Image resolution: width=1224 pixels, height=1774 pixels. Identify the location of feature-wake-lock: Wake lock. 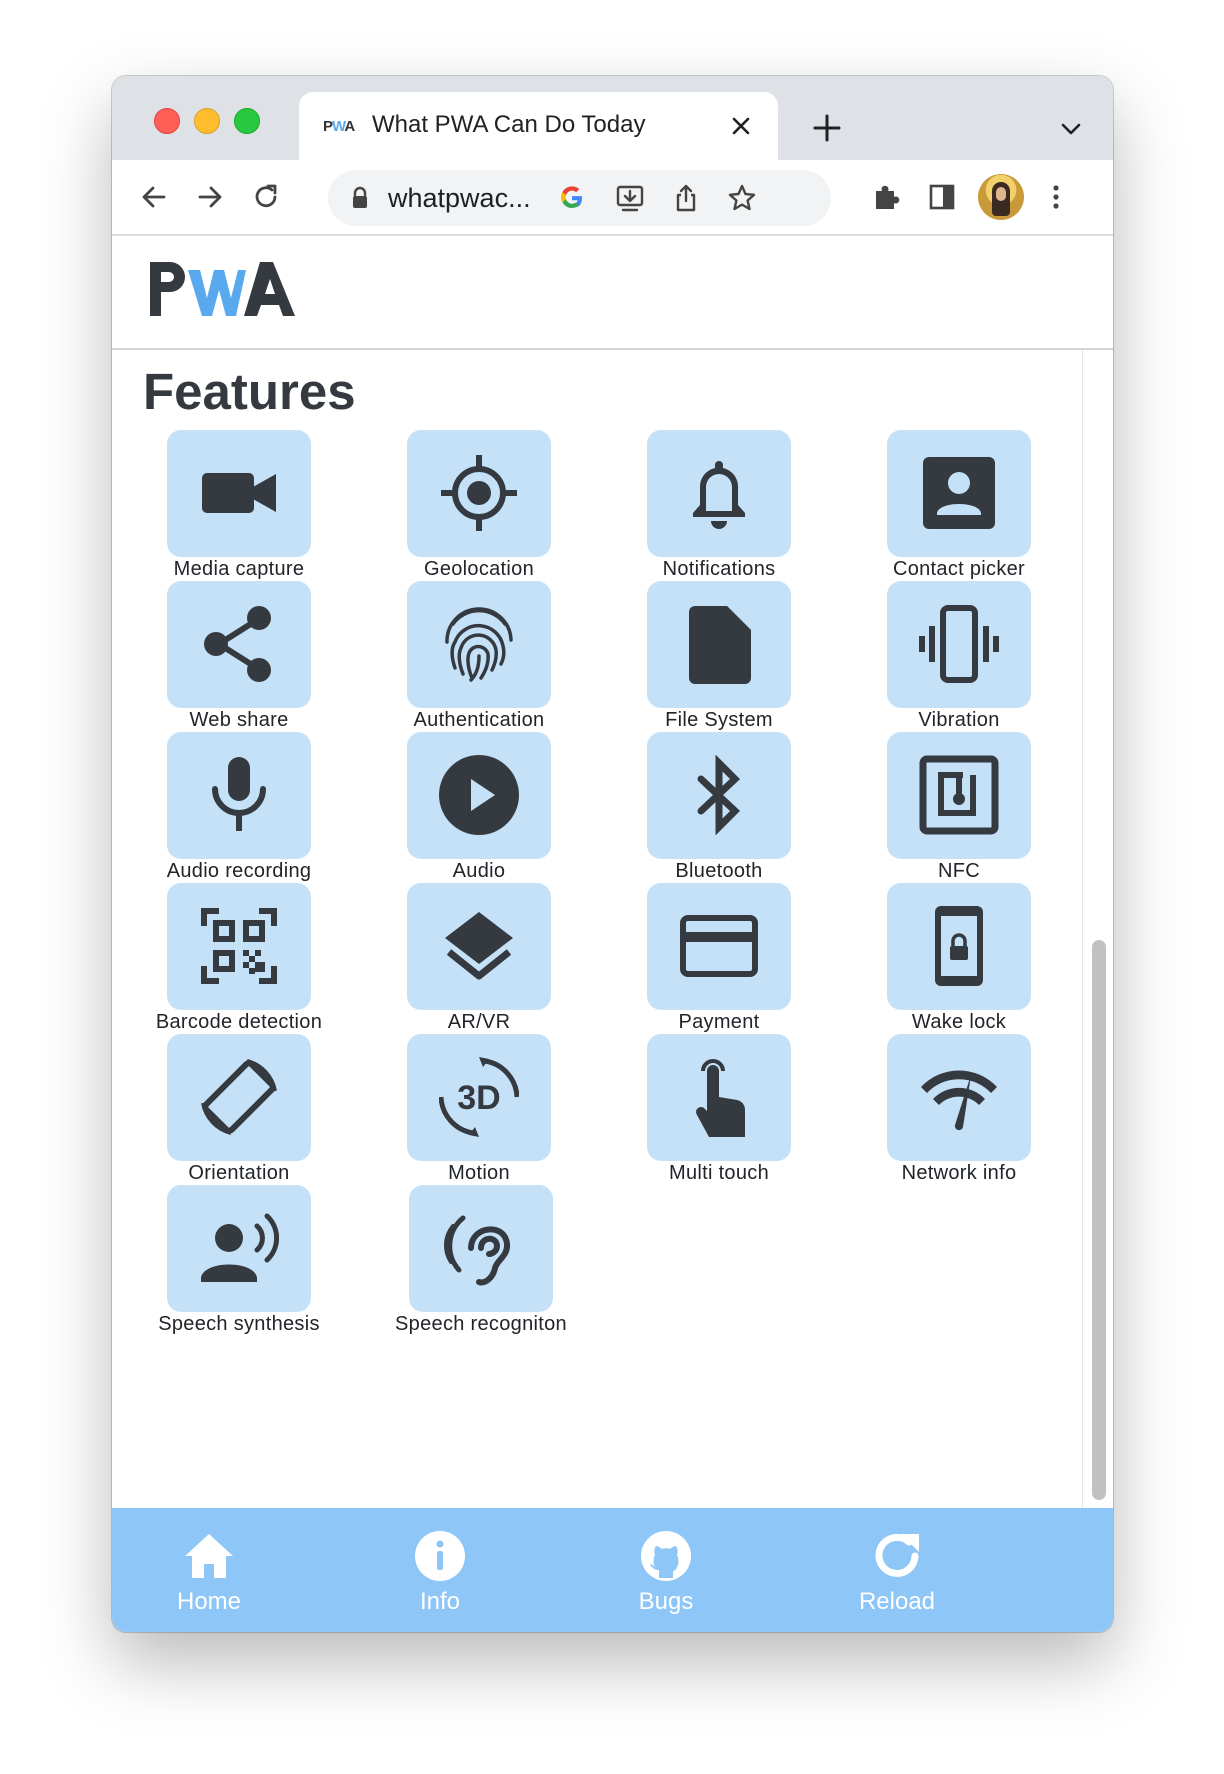
(952, 958).